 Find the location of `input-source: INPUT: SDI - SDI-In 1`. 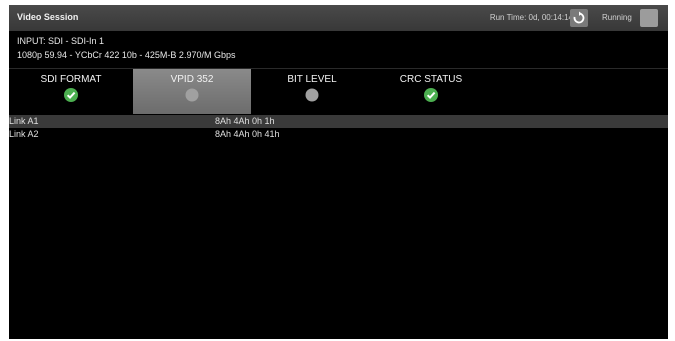

input-source: INPUT: SDI - SDI-In 1 is located at coordinates (61, 41).